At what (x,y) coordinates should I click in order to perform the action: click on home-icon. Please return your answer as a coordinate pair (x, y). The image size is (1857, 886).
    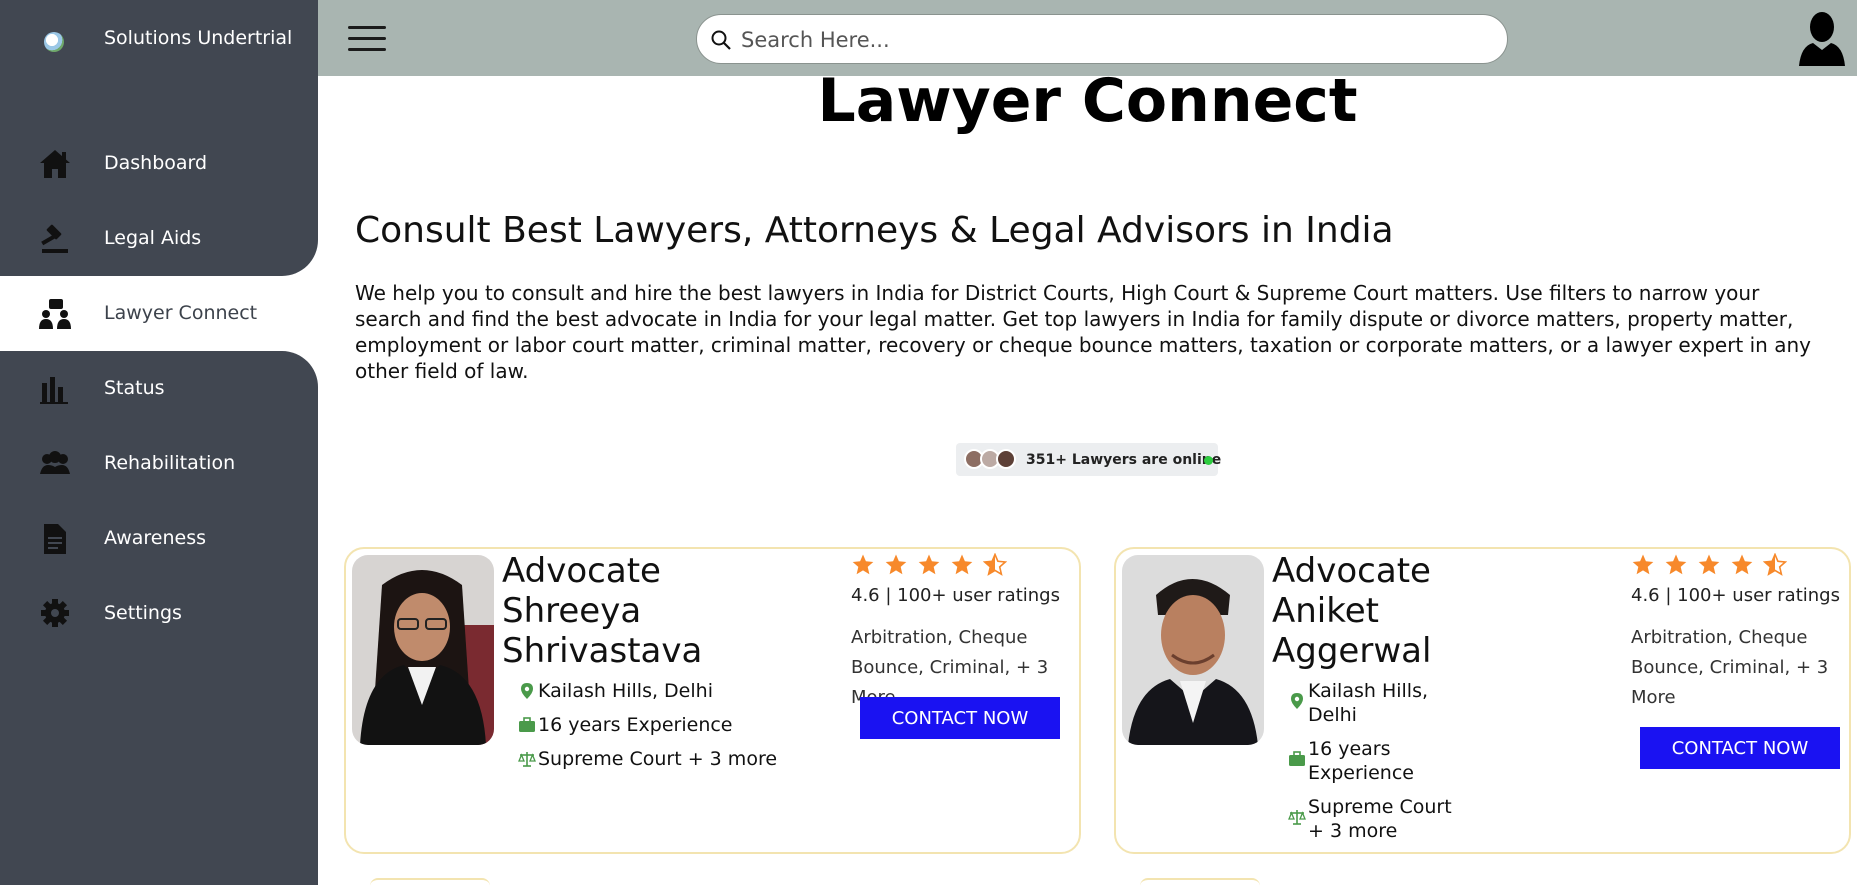
    Looking at the image, I should click on (55, 164).